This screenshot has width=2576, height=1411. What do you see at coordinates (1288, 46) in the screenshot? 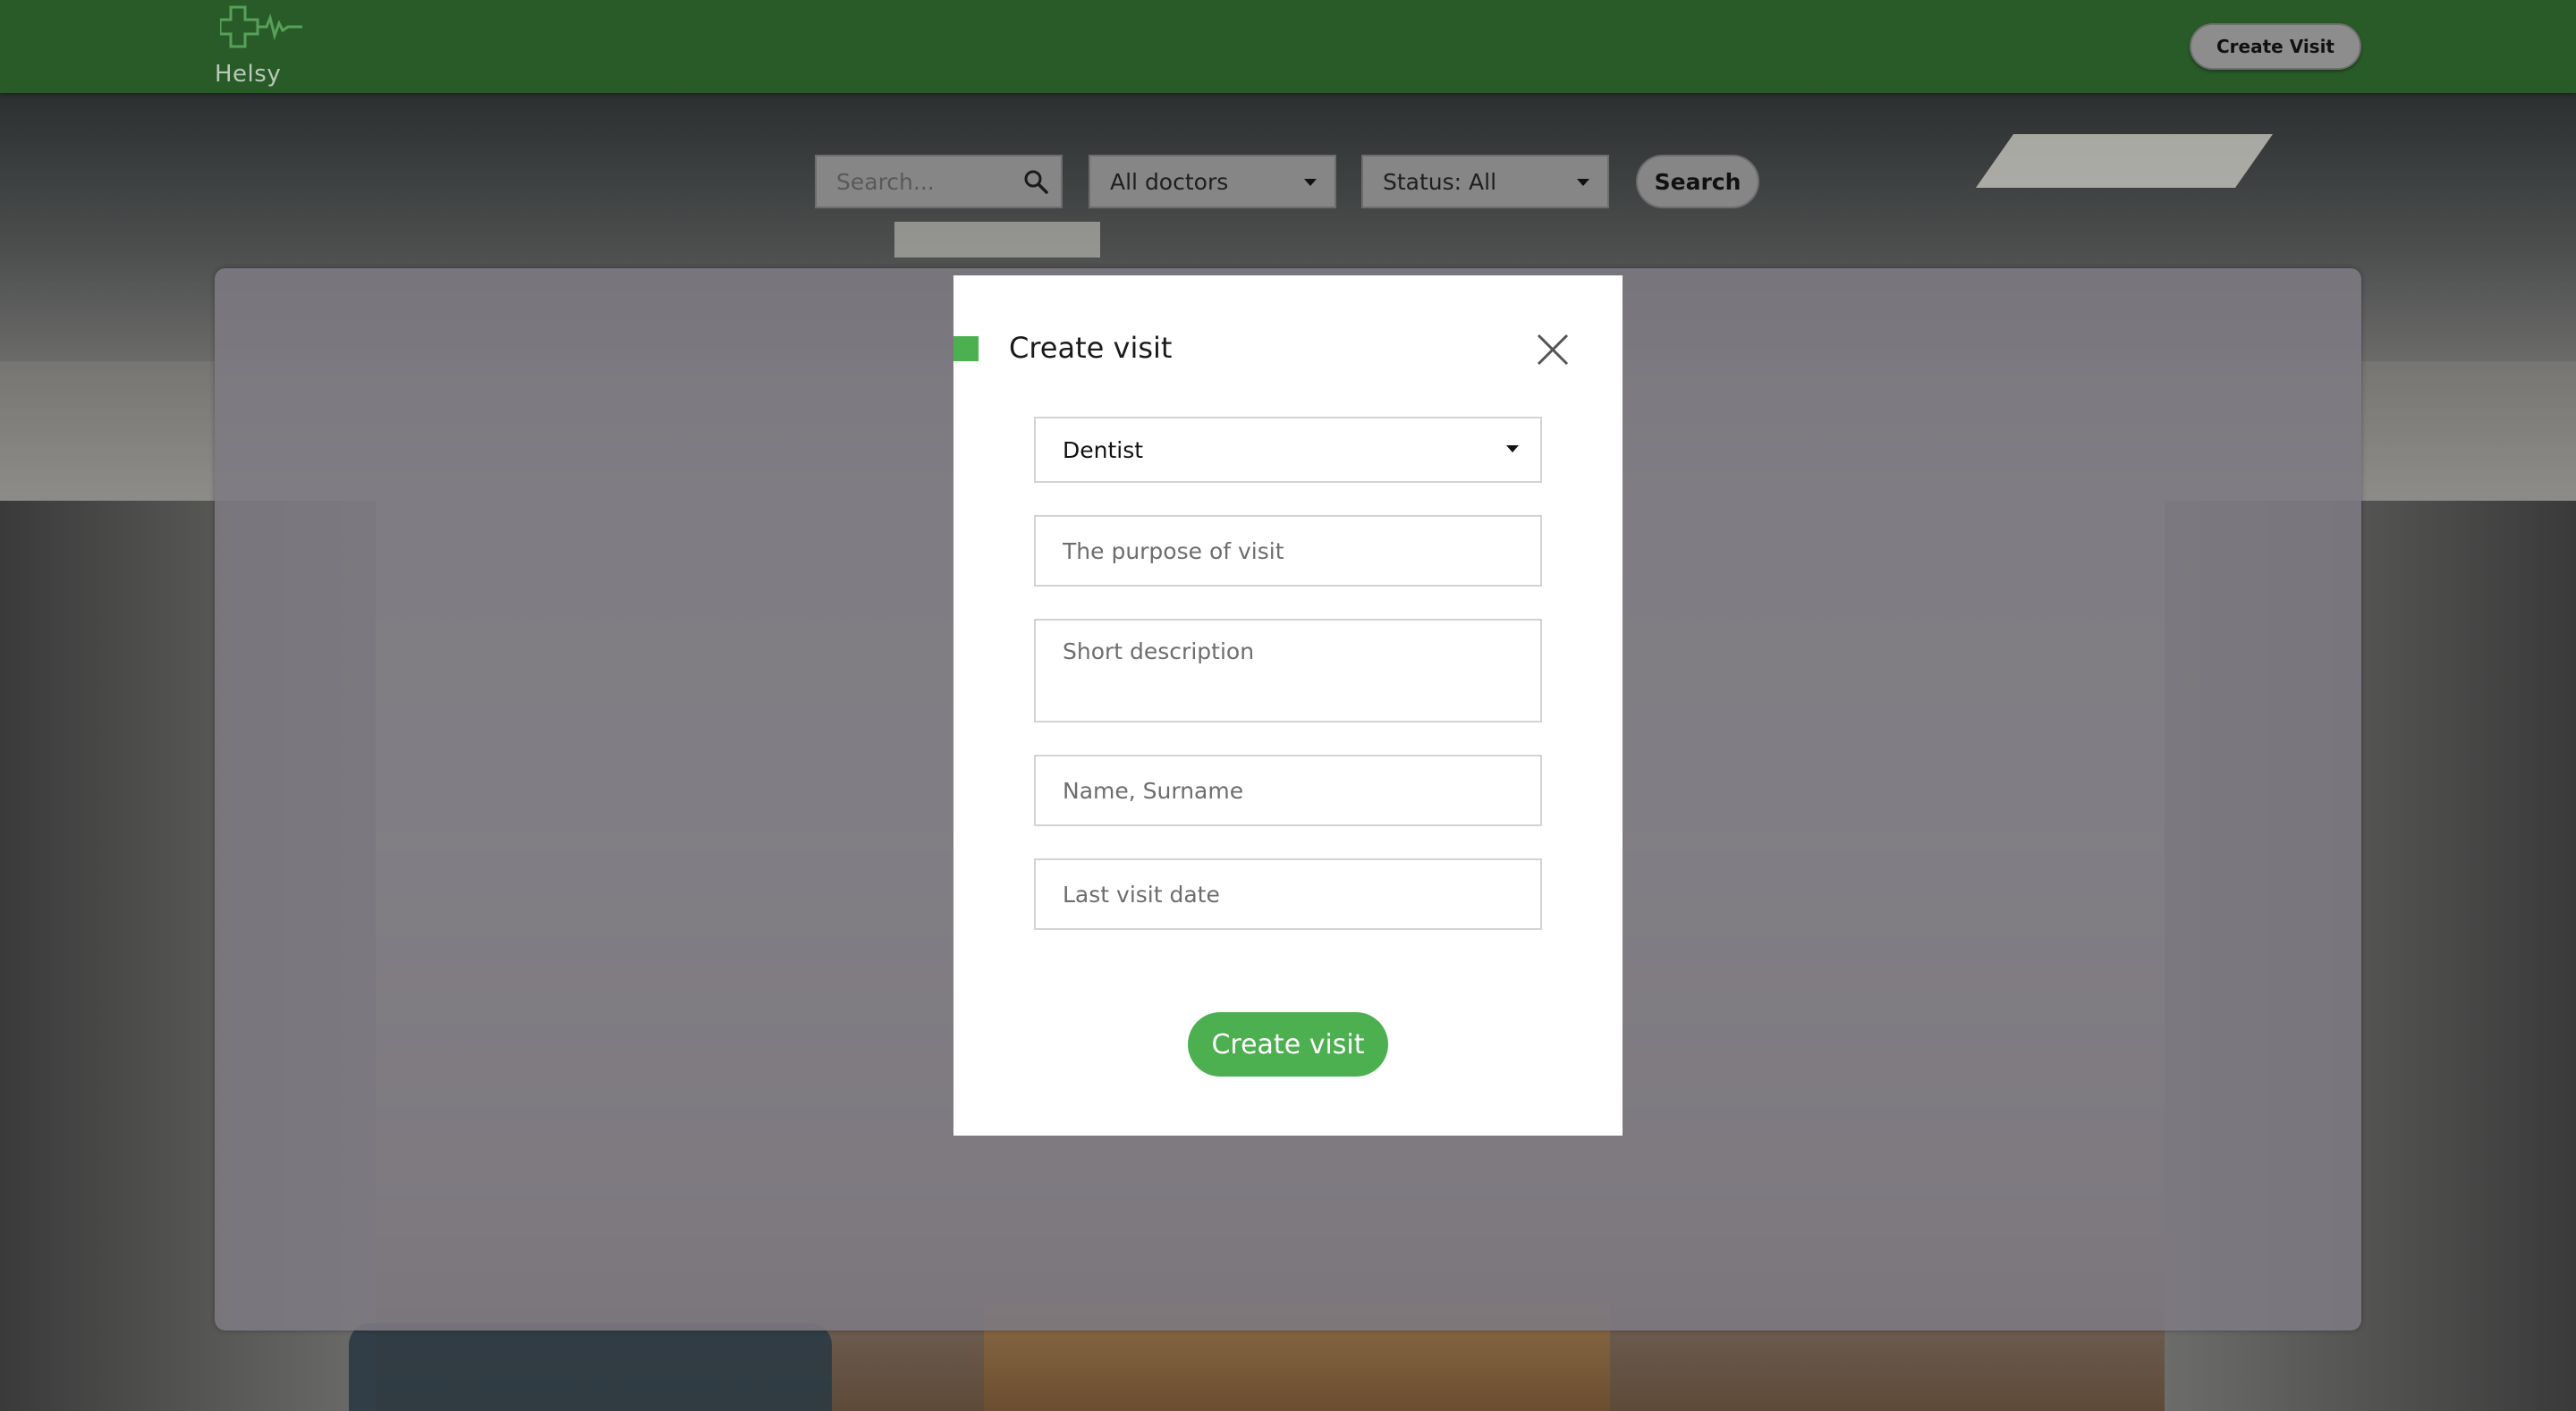
I see `top-header: Helsy Create Visit` at bounding box center [1288, 46].